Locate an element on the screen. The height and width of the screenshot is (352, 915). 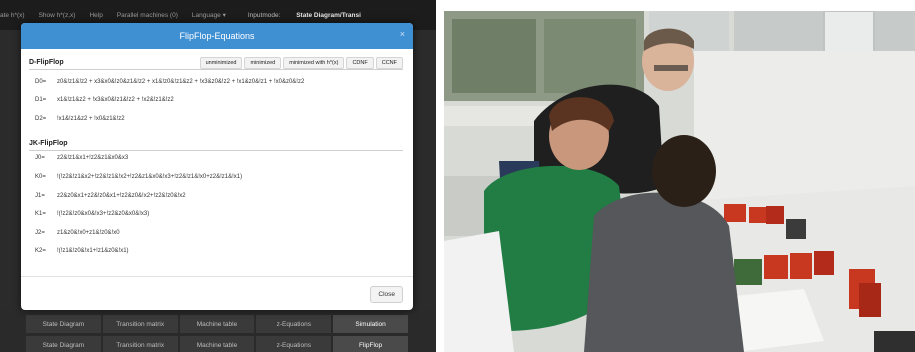
tab-z-equations-2: z-Equations is located at coordinates (294, 344).